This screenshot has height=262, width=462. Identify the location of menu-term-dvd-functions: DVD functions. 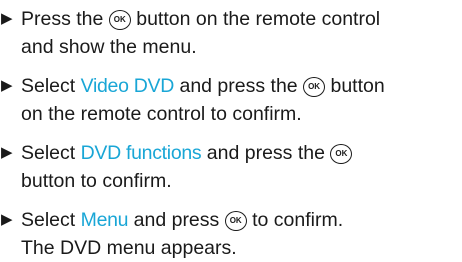
(141, 153).